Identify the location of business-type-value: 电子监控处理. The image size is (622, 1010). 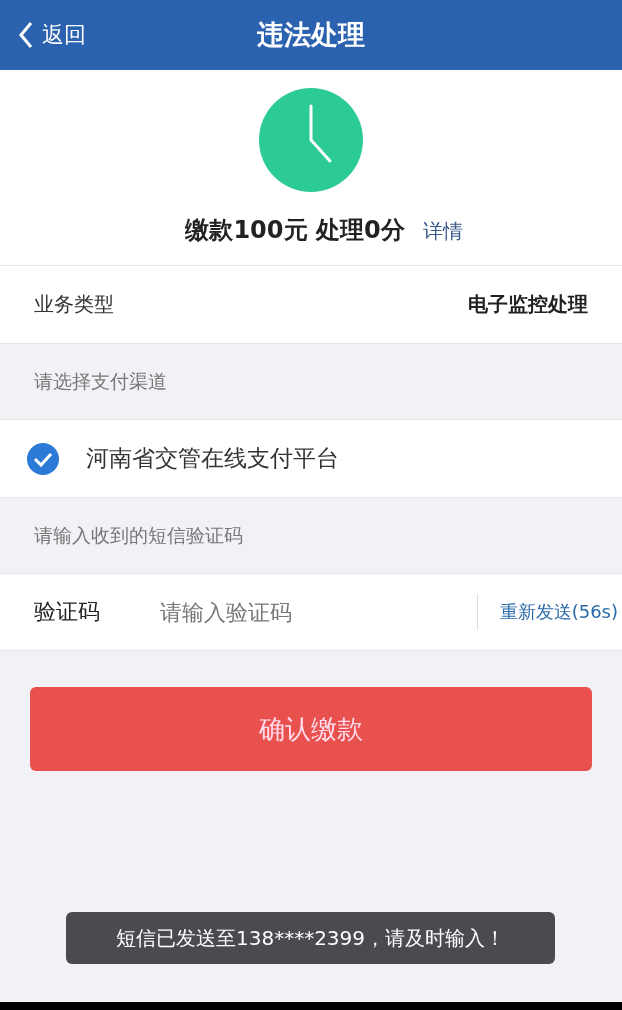
(528, 304).